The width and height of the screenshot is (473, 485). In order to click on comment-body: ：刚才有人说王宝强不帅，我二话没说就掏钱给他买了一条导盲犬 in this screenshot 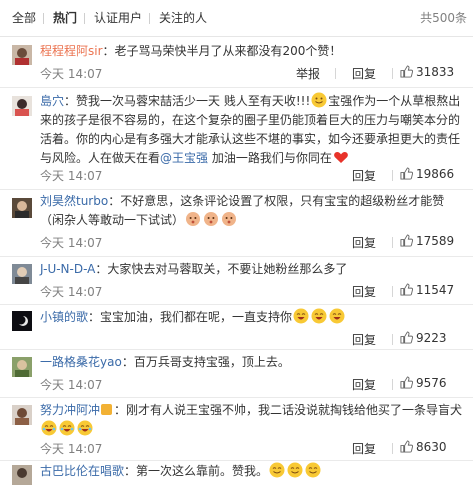, I will do `click(288, 410)`.